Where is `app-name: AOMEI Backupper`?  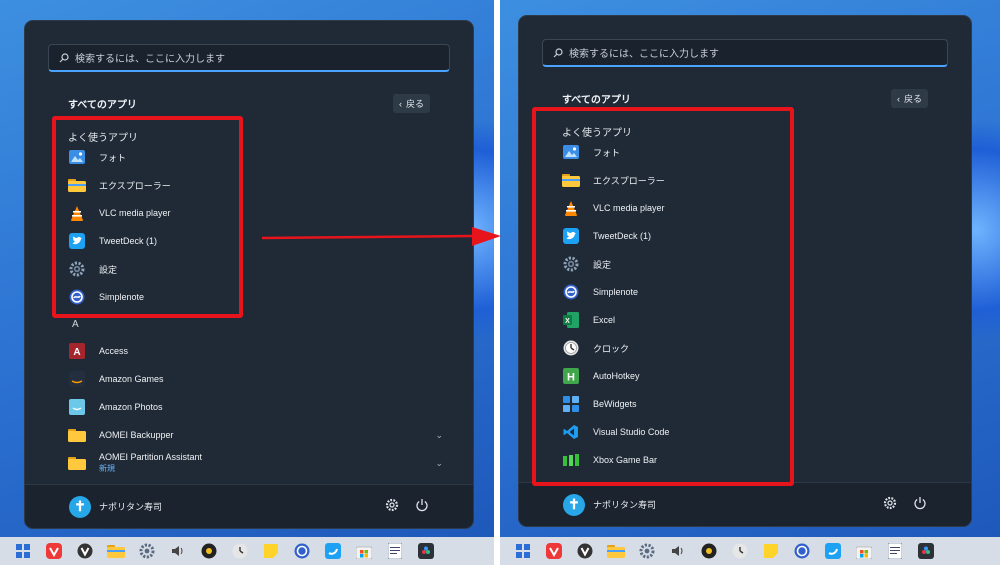
app-name: AOMEI Backupper is located at coordinates (136, 435).